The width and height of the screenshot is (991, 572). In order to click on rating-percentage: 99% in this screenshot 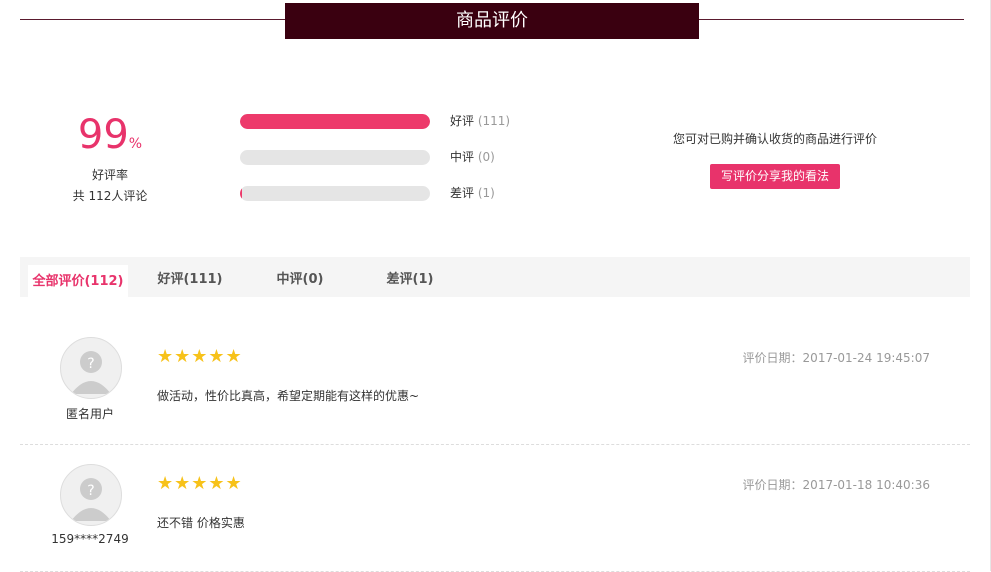, I will do `click(110, 135)`.